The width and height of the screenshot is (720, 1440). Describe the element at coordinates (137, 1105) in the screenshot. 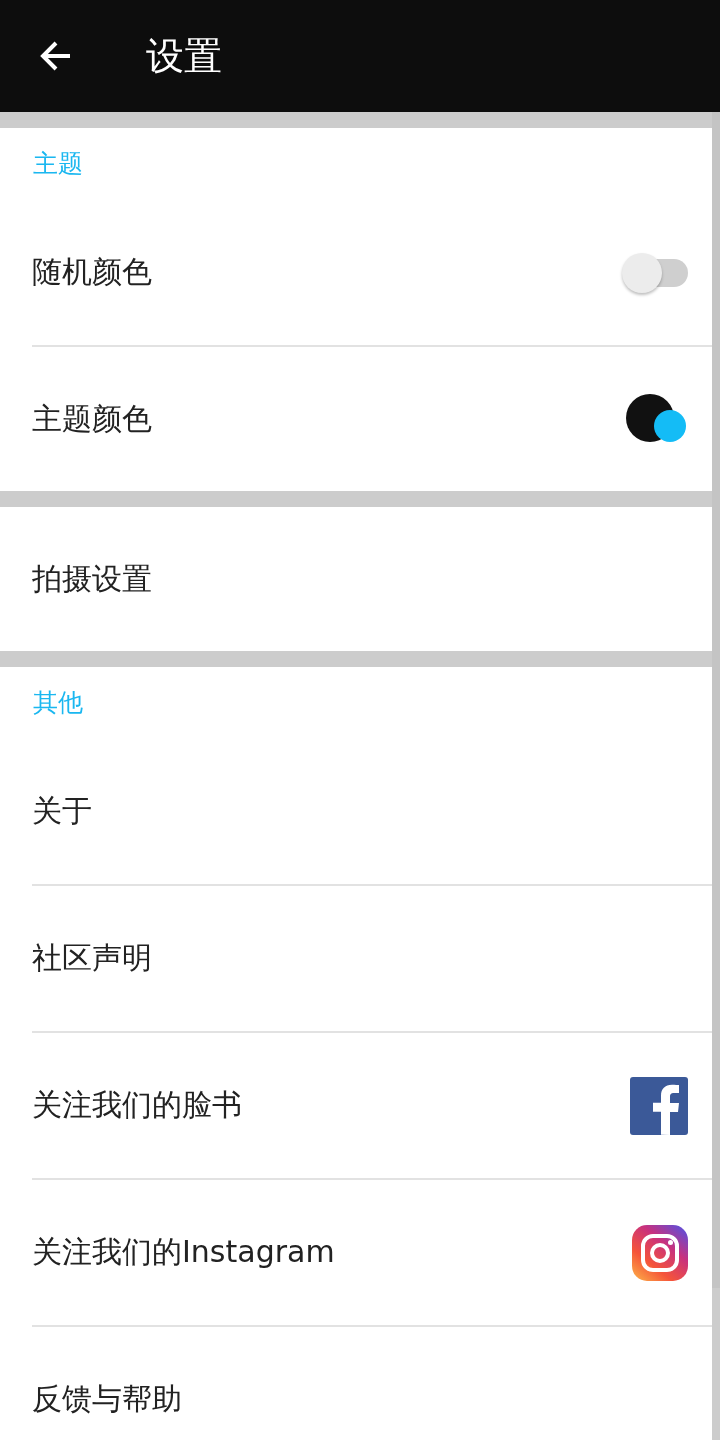

I see `row-label: 关注我们的脸书` at that location.